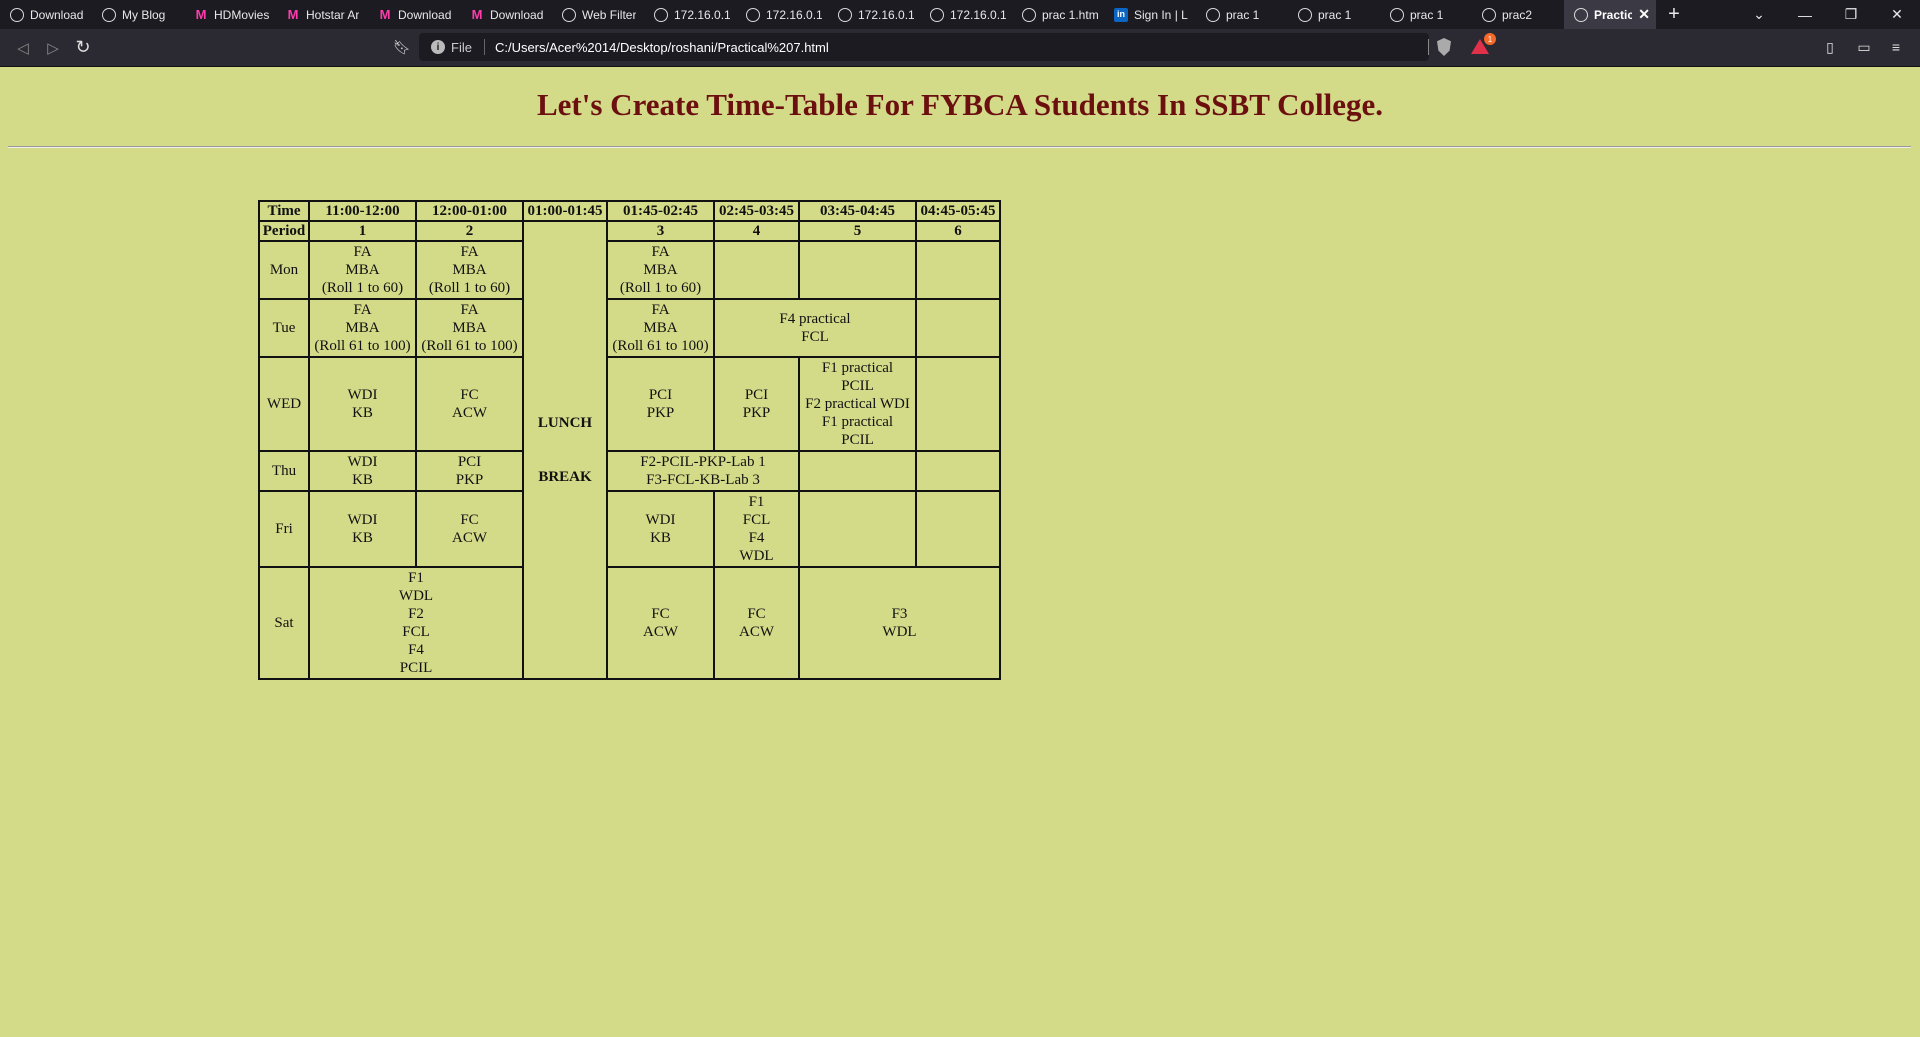 Image resolution: width=1920 pixels, height=1037 pixels. I want to click on tab-label: Web Filter, so click(609, 14).